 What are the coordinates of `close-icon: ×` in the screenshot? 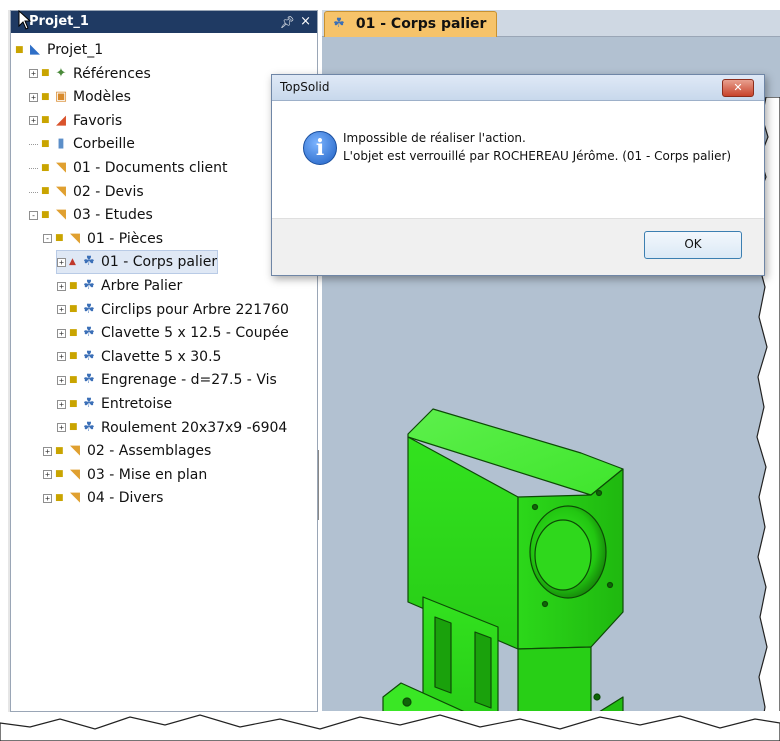 It's located at (305, 22).